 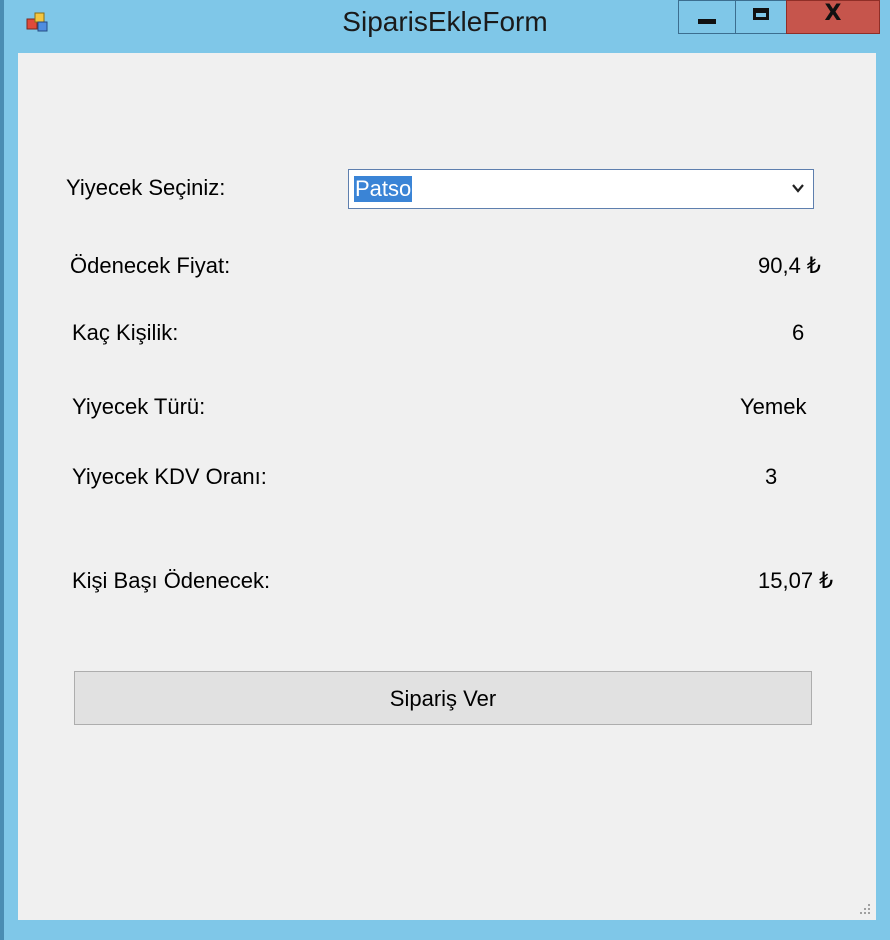 What do you see at coordinates (150, 265) in the screenshot?
I see `price-label: Ödenecek Fiyat:` at bounding box center [150, 265].